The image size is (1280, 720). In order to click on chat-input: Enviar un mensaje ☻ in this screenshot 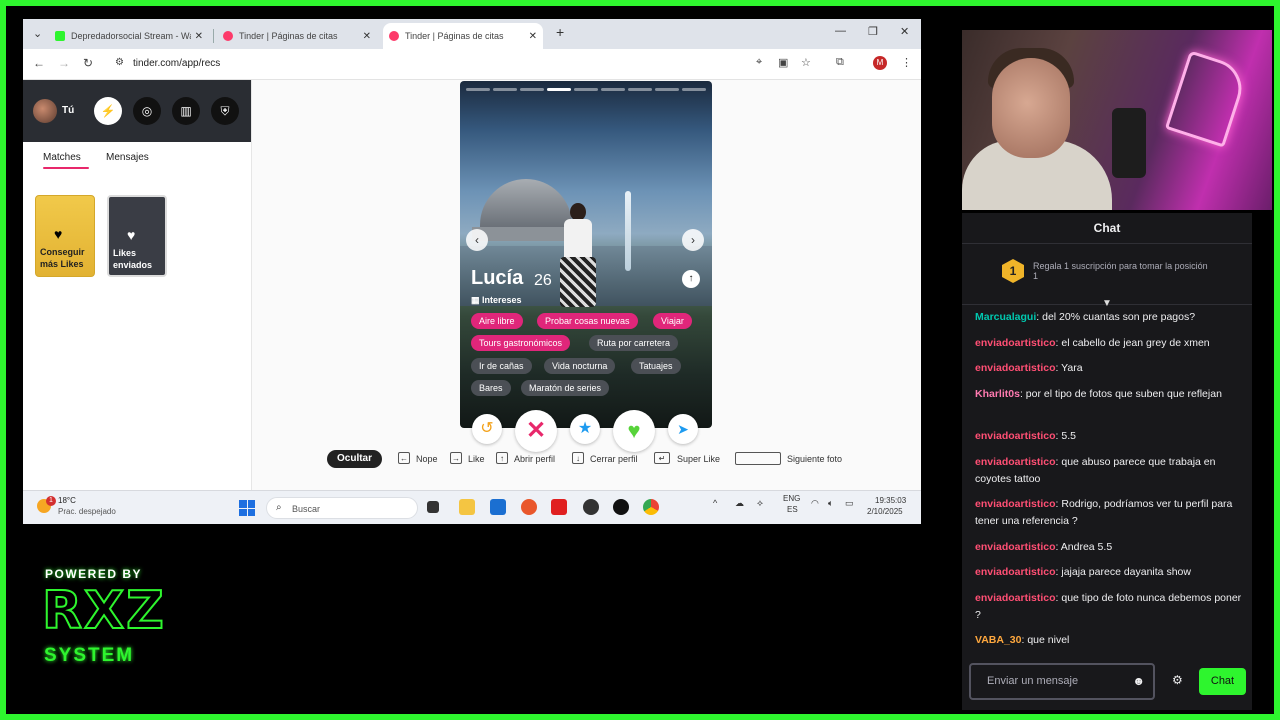, I will do `click(1062, 681)`.